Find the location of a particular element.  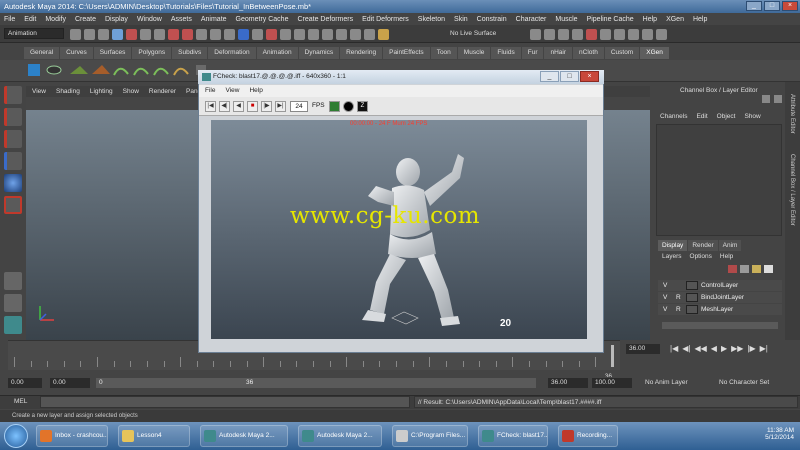

menu-item: Geometry Cache is located at coordinates (262, 19).